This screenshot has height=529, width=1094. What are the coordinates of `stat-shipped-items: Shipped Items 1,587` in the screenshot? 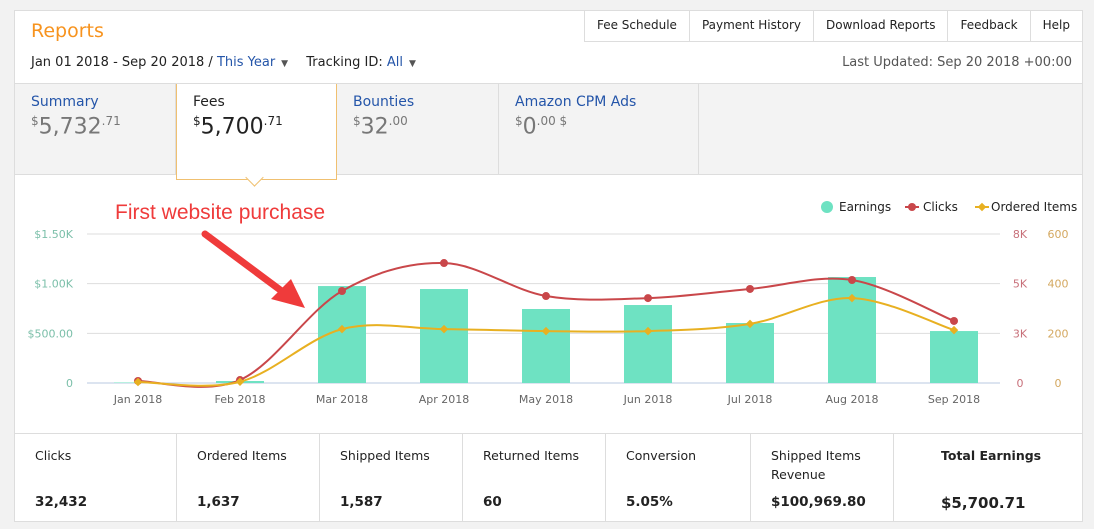 It's located at (391, 478).